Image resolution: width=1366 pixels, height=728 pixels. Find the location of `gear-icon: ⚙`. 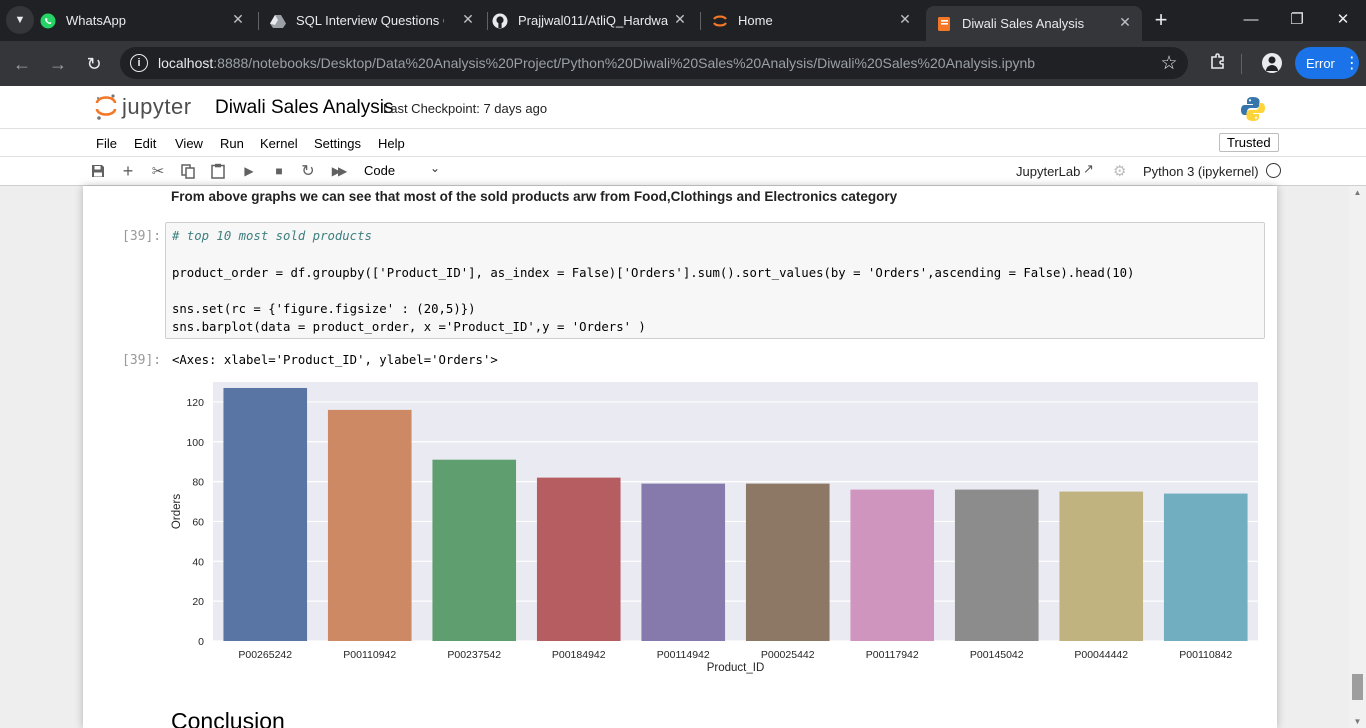

gear-icon: ⚙ is located at coordinates (1120, 171).